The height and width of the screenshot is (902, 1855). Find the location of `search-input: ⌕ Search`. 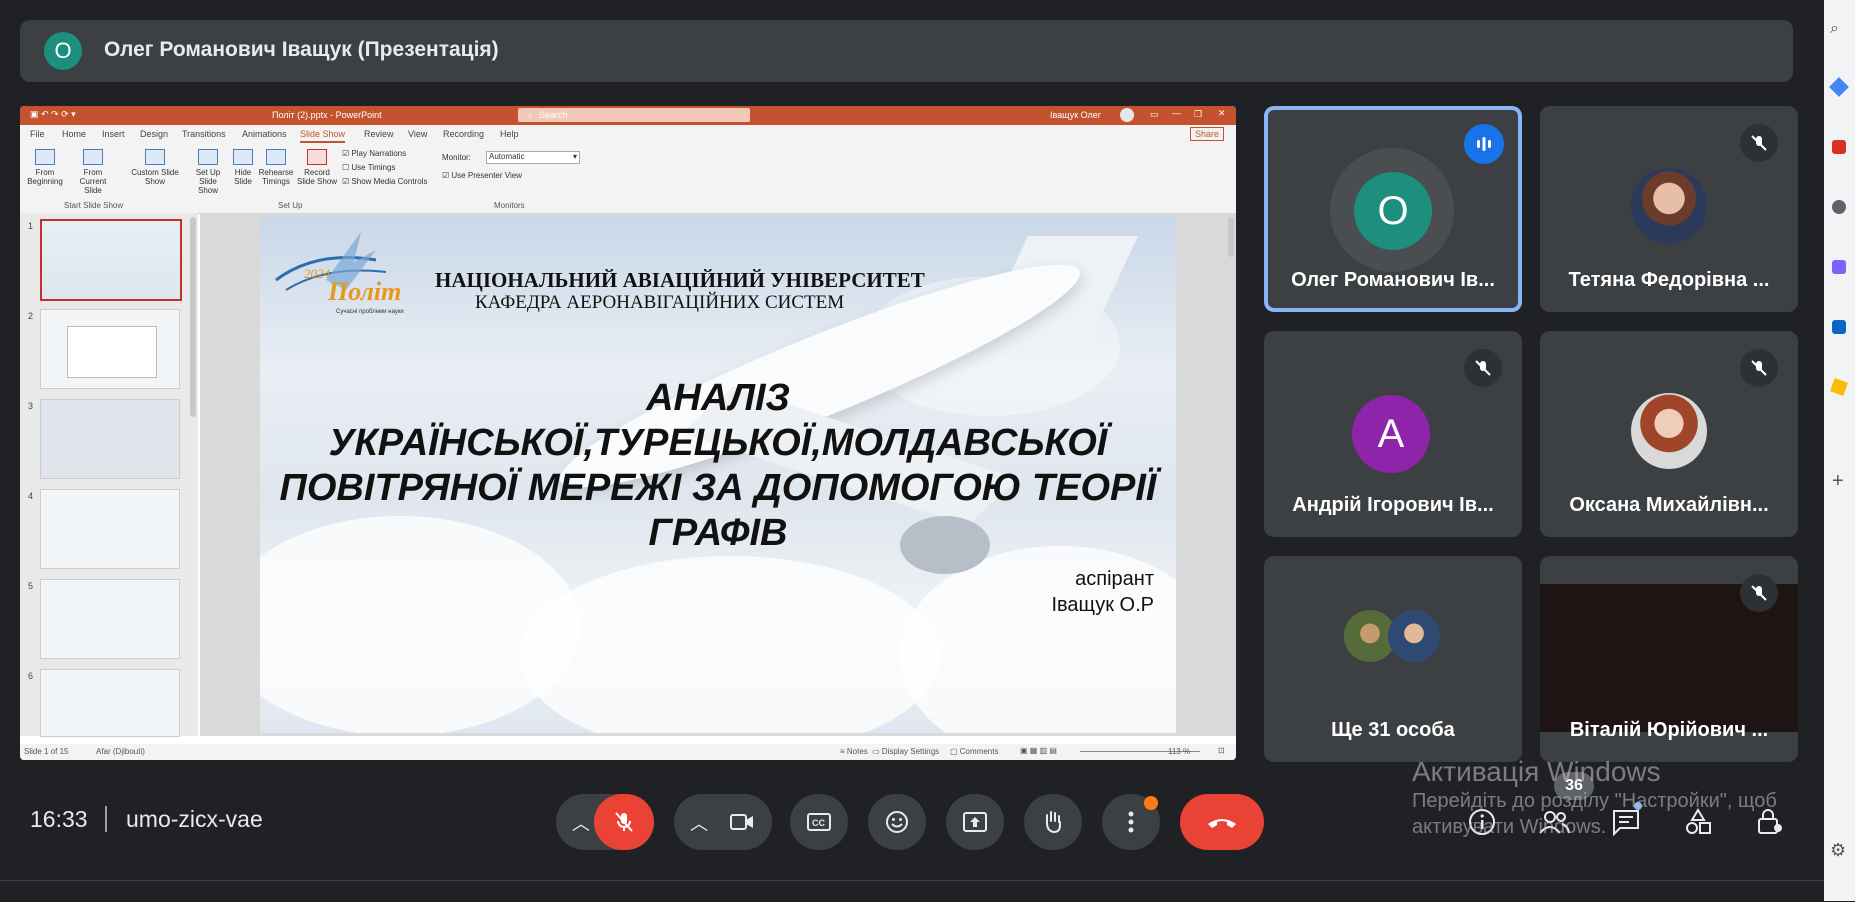

search-input: ⌕ Search is located at coordinates (634, 115).